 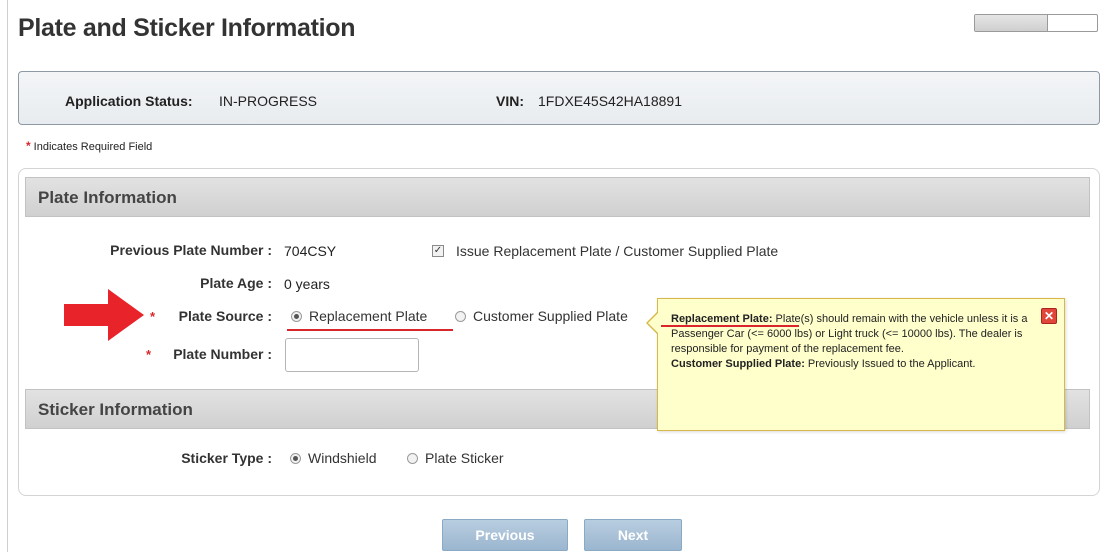 I want to click on customer-supplied-plate-radio, so click(x=460, y=316).